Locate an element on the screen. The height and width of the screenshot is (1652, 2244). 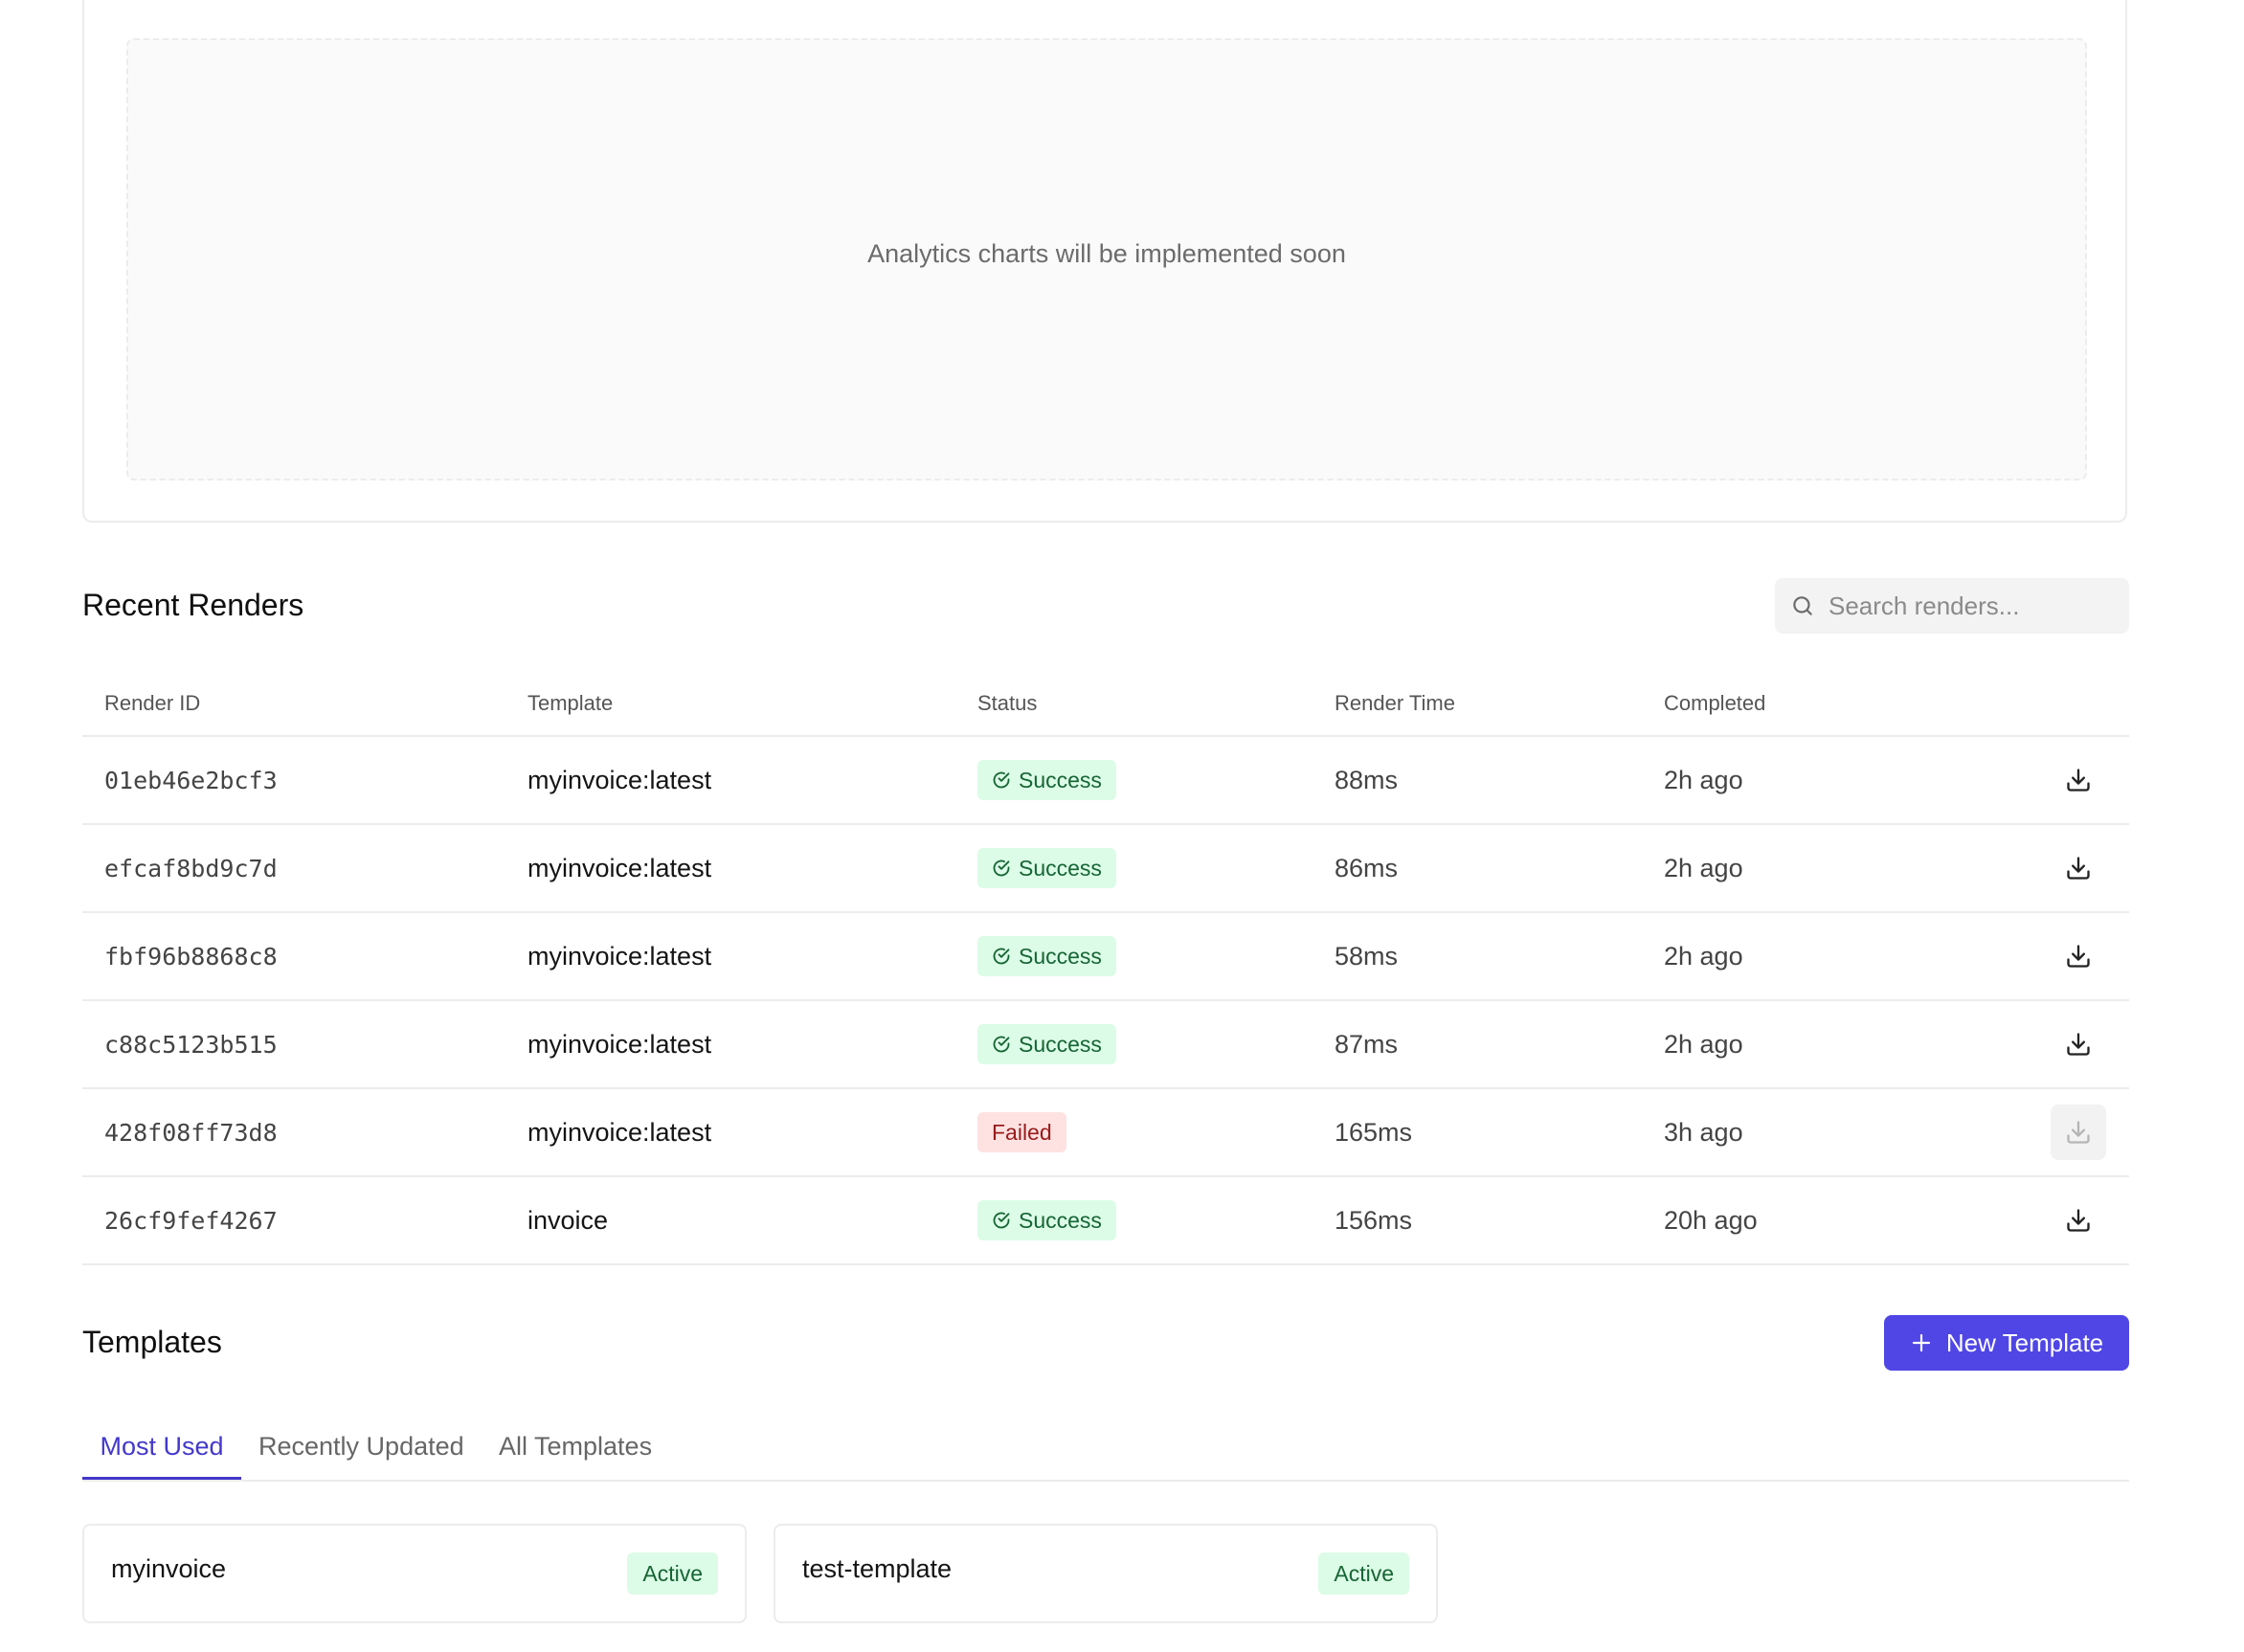
status-badge: Failed is located at coordinates (1022, 1132).